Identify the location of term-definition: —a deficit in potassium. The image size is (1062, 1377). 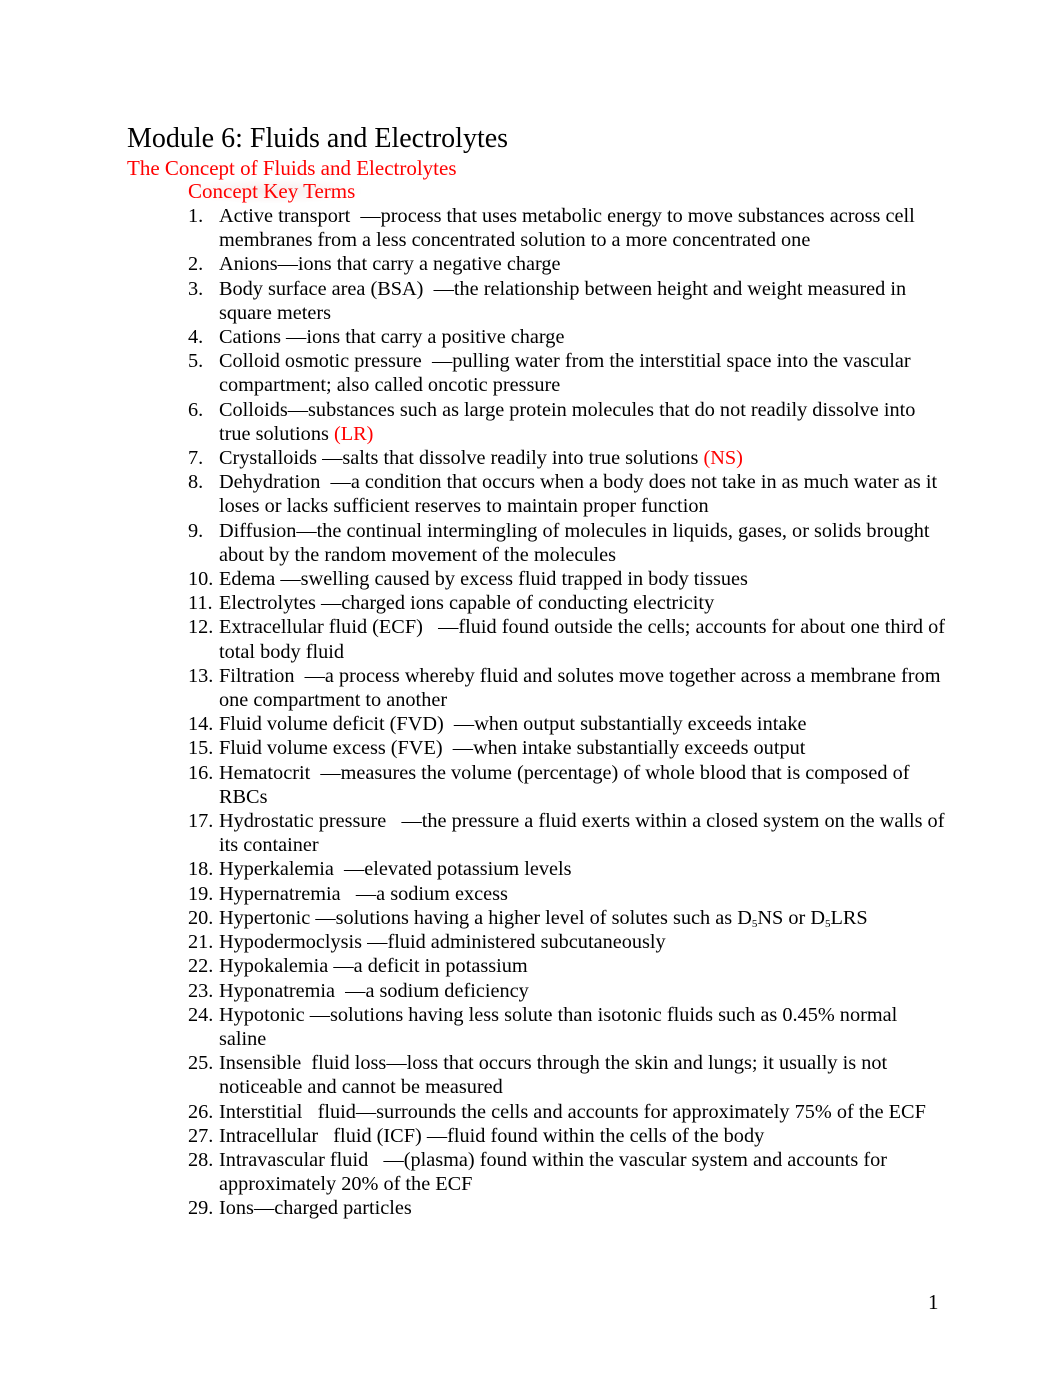
(430, 966).